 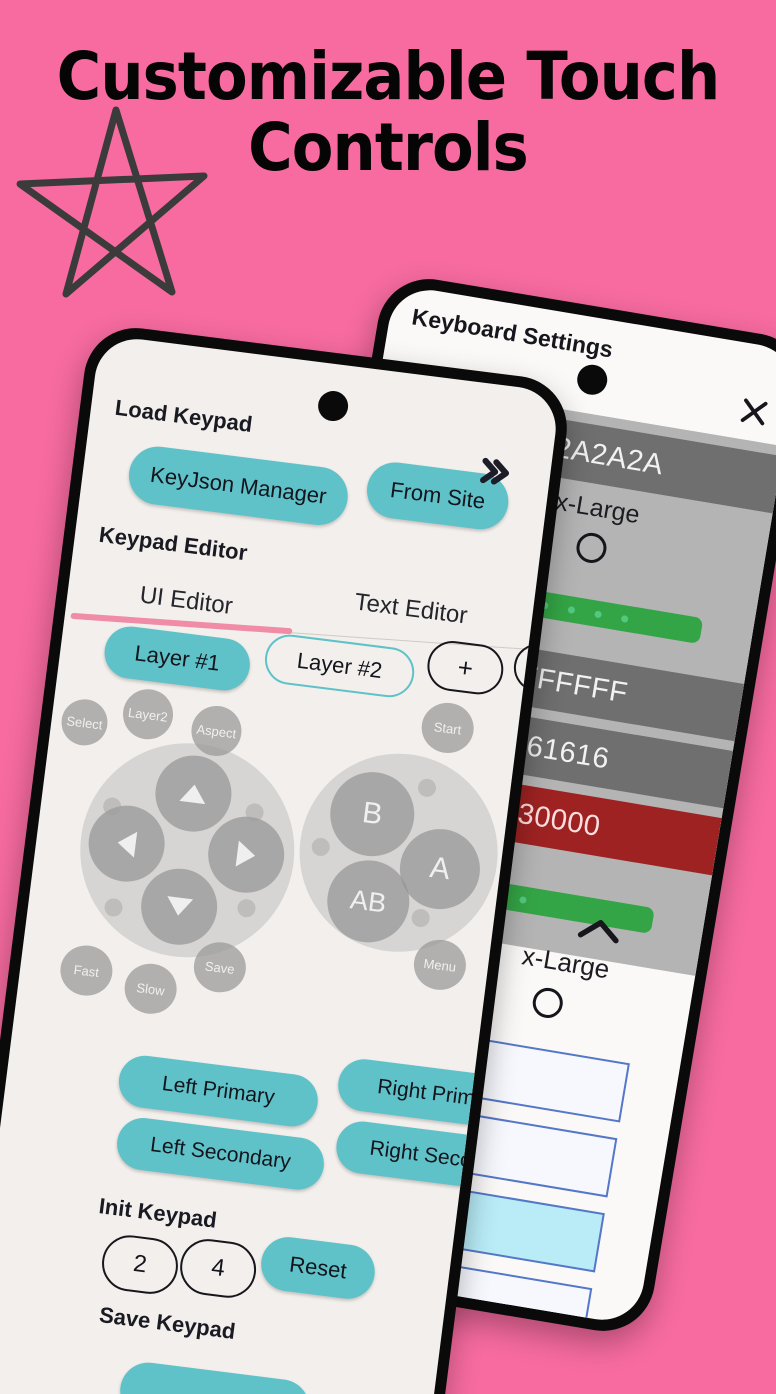 What do you see at coordinates (238, 486) in the screenshot?
I see `keyjson-manager-button: KeyJson Manager` at bounding box center [238, 486].